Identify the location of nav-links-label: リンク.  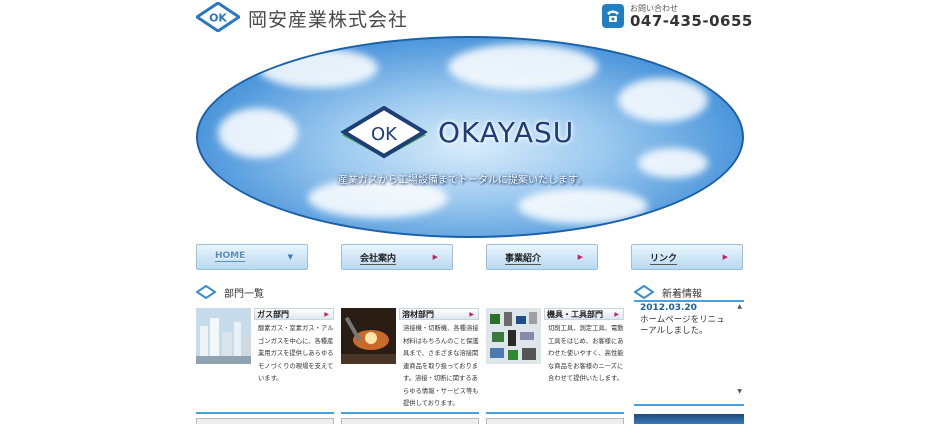
(664, 258).